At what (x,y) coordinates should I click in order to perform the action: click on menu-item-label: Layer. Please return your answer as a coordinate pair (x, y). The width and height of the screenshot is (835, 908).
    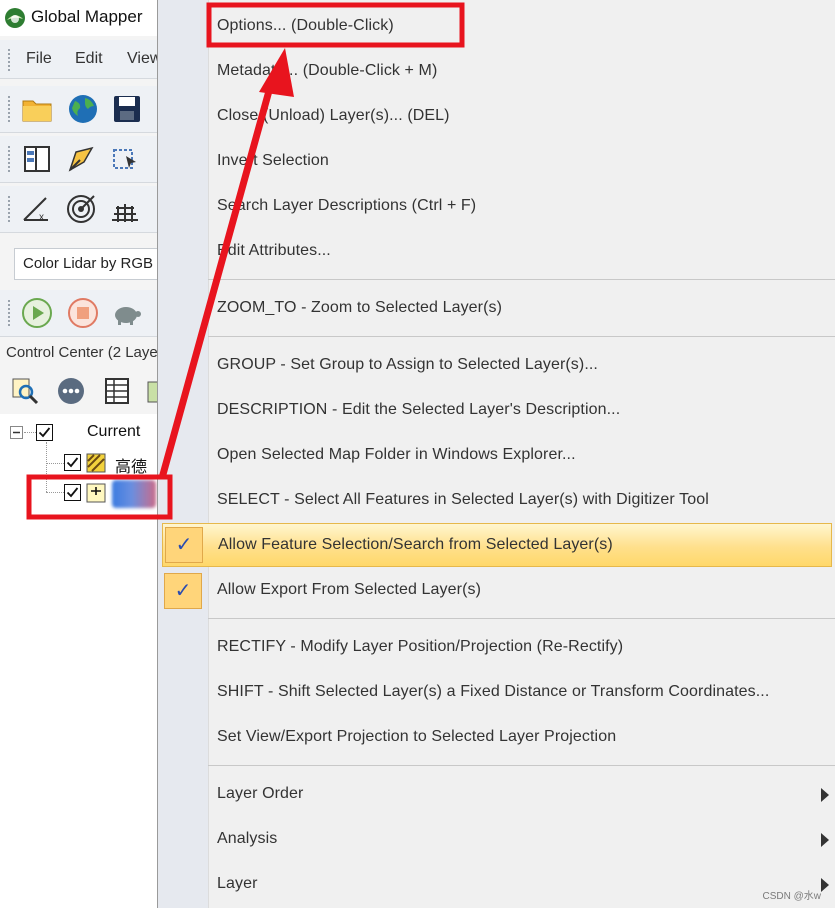
    Looking at the image, I should click on (237, 883).